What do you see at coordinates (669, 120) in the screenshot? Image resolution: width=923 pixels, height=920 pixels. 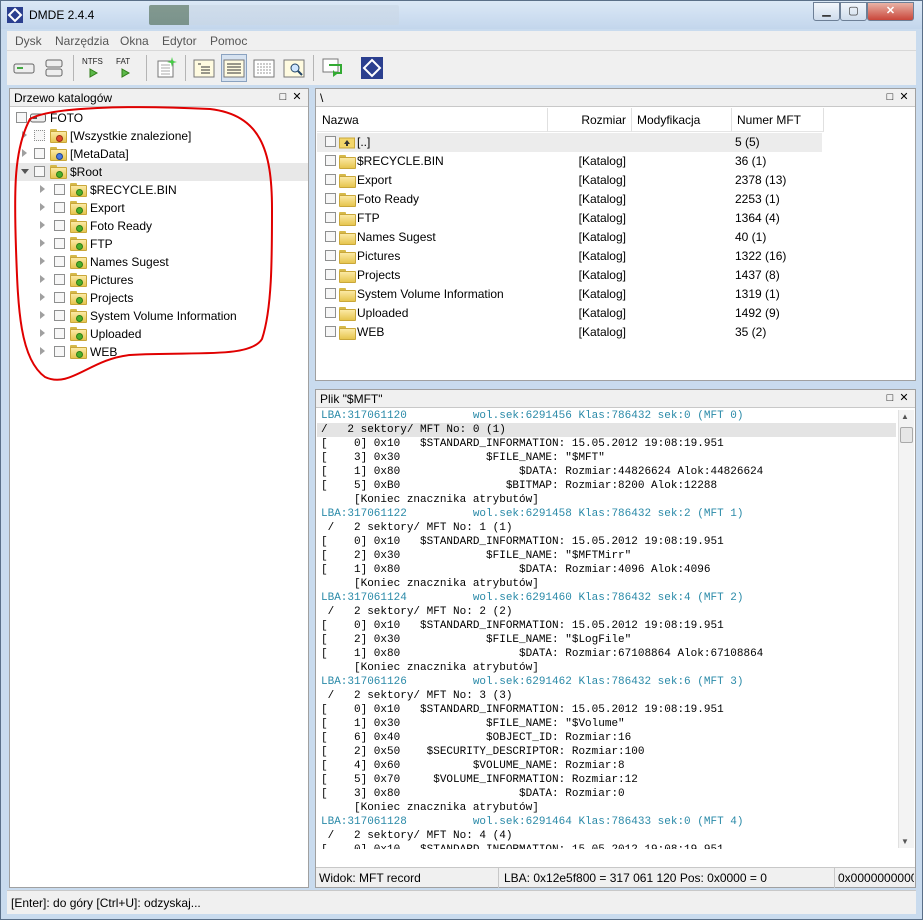 I see `column-modified-label: Modyfikacja` at bounding box center [669, 120].